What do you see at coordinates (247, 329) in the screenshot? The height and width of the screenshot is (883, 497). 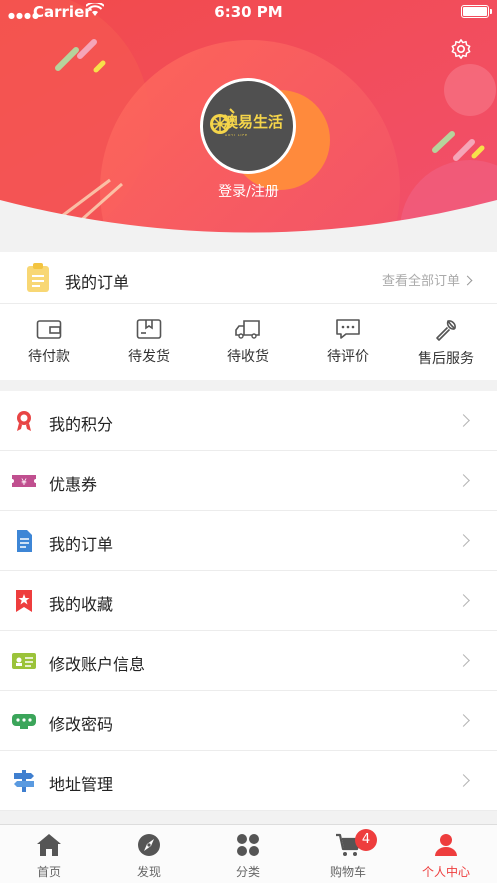 I see `truck-icon` at bounding box center [247, 329].